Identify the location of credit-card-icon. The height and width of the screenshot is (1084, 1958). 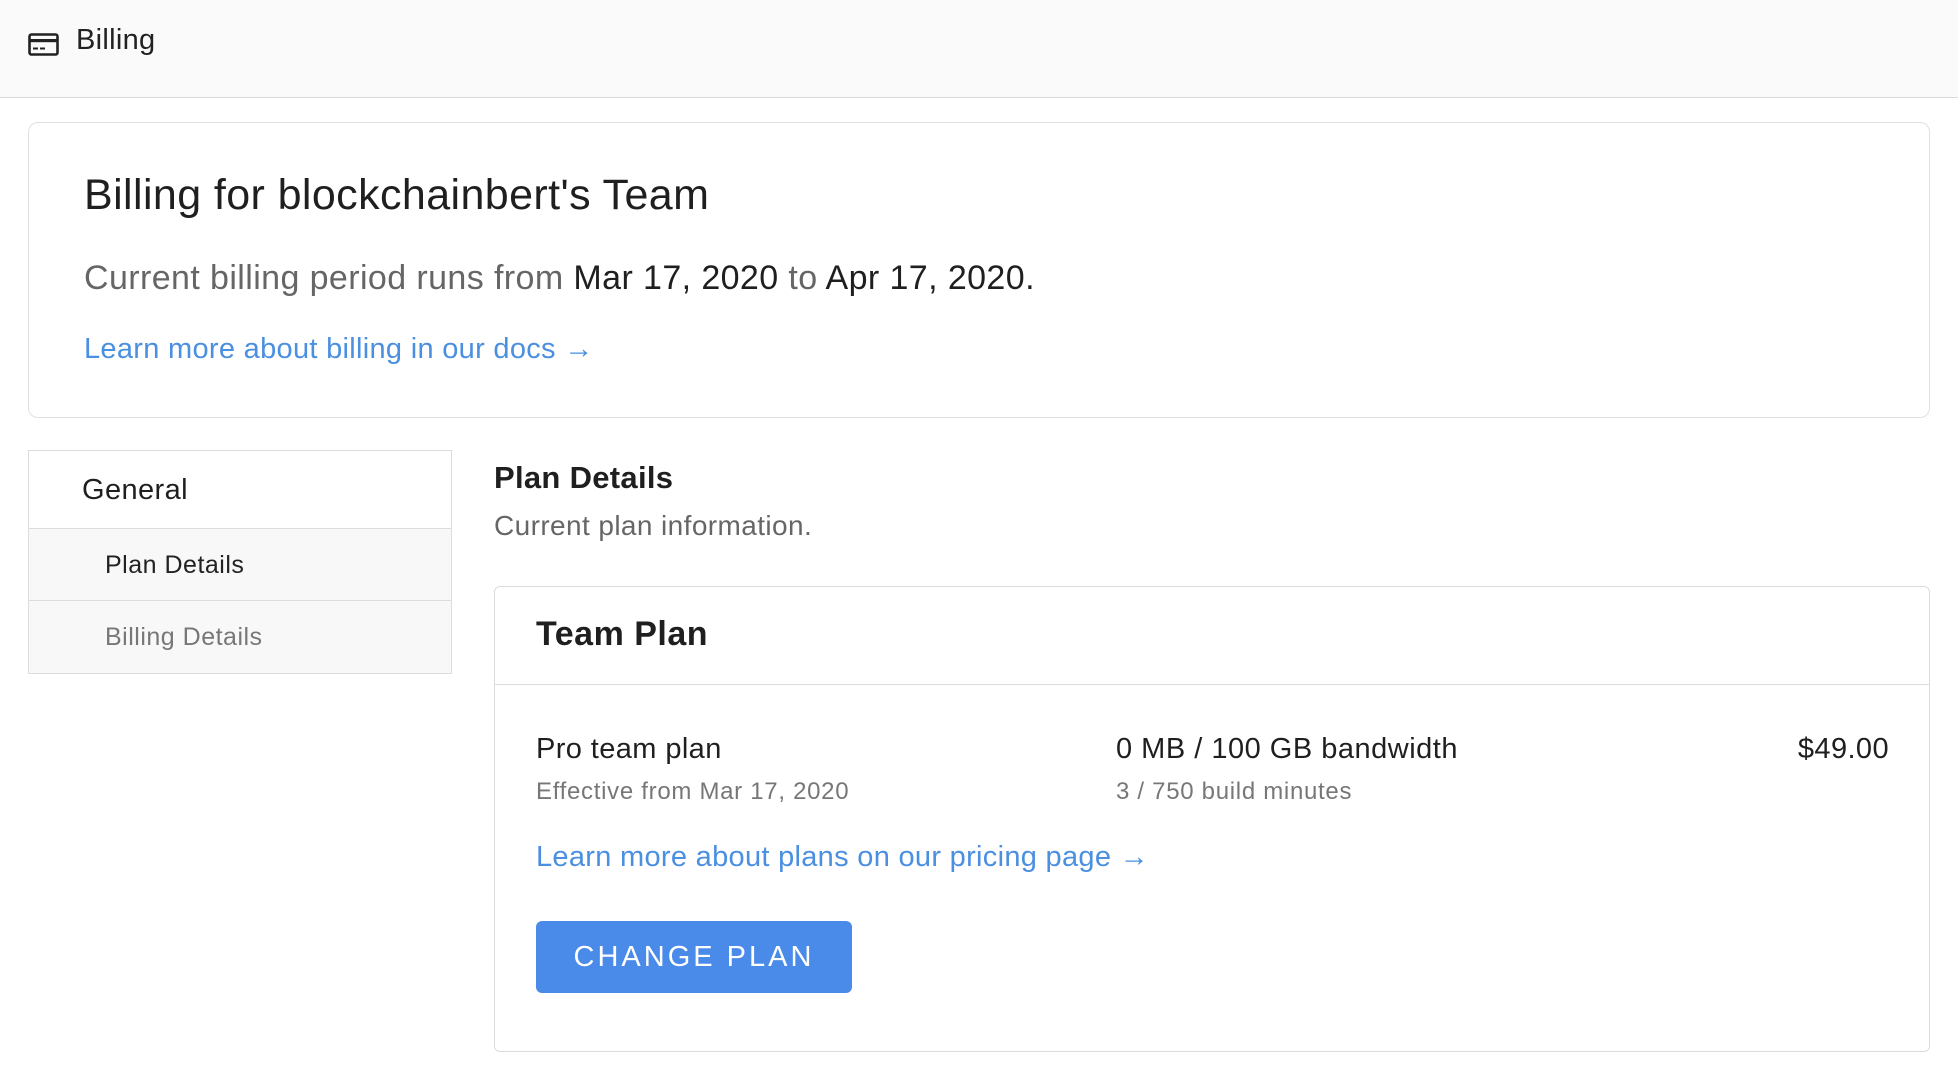
(43, 44).